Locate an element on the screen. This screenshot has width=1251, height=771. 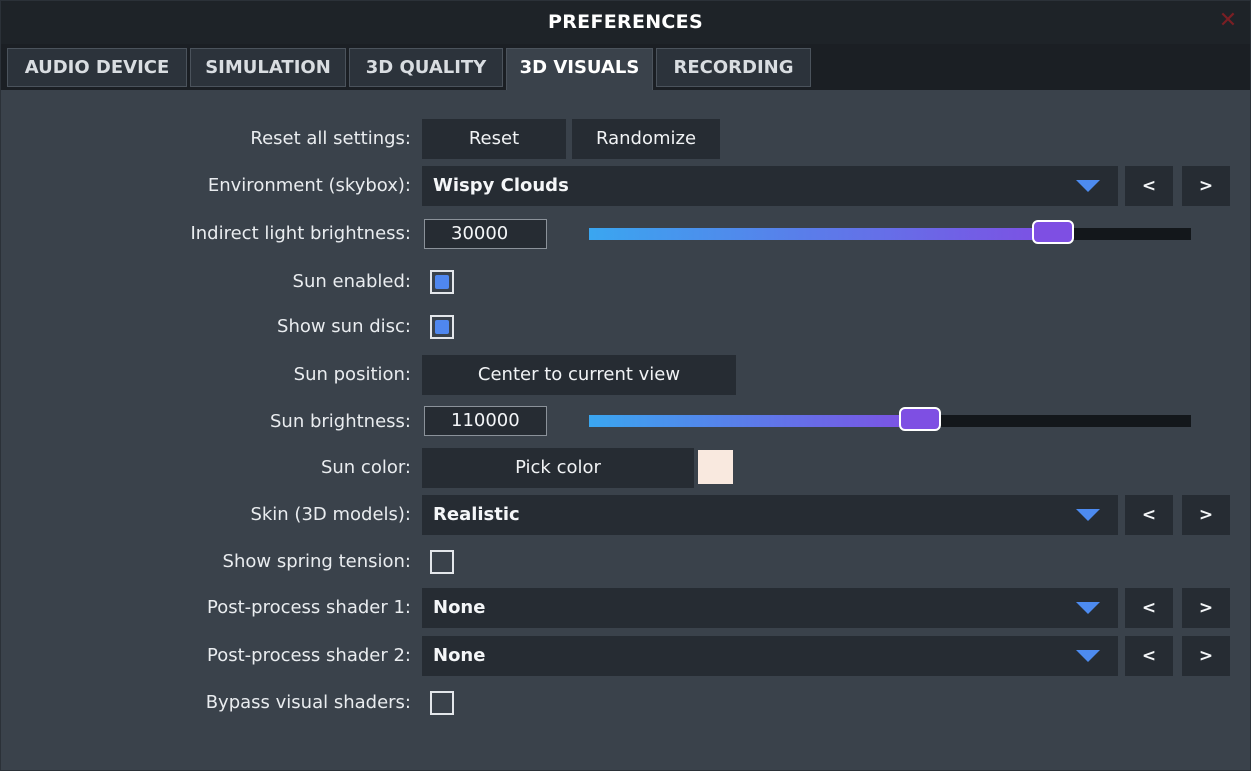
sun-brightness-slider-fill is located at coordinates (754, 421).